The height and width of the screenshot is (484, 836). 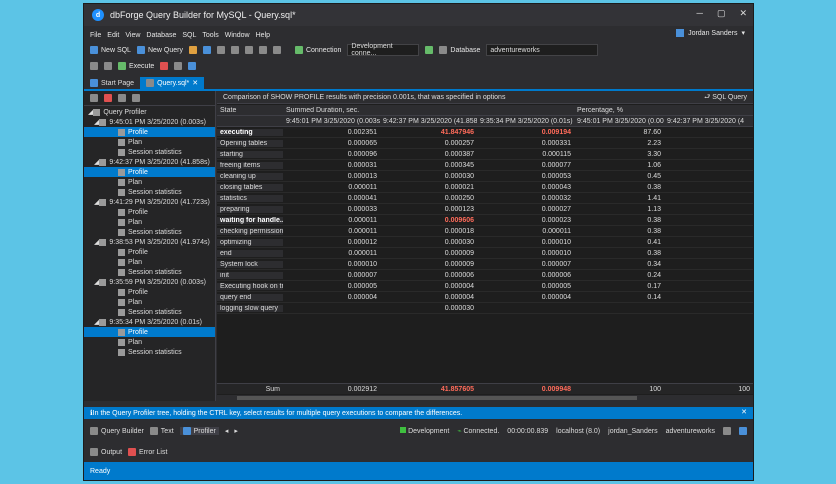 What do you see at coordinates (199, 431) in the screenshot?
I see `tab-profiler: Profiler` at bounding box center [199, 431].